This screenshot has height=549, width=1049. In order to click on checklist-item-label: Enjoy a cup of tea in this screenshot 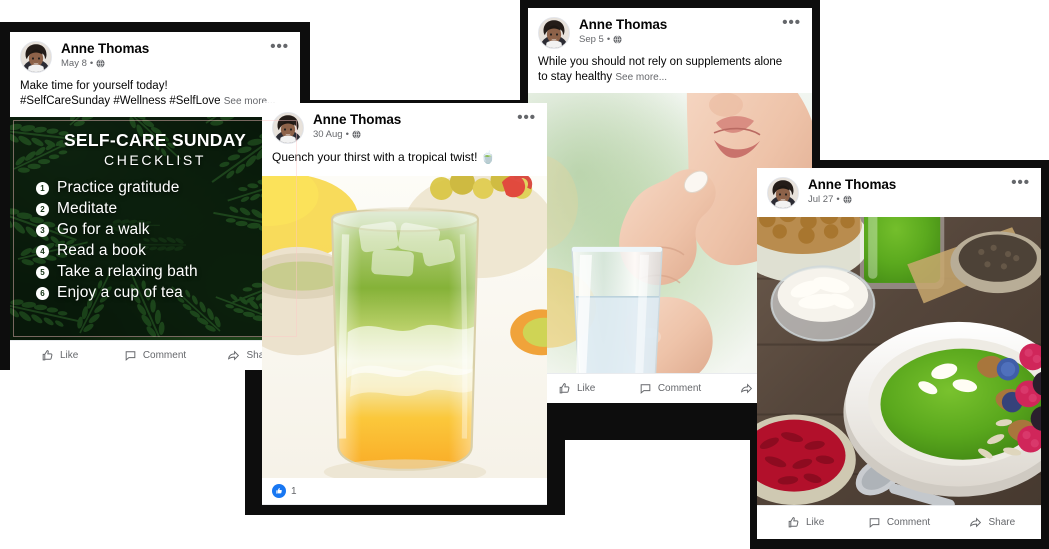, I will do `click(120, 293)`.